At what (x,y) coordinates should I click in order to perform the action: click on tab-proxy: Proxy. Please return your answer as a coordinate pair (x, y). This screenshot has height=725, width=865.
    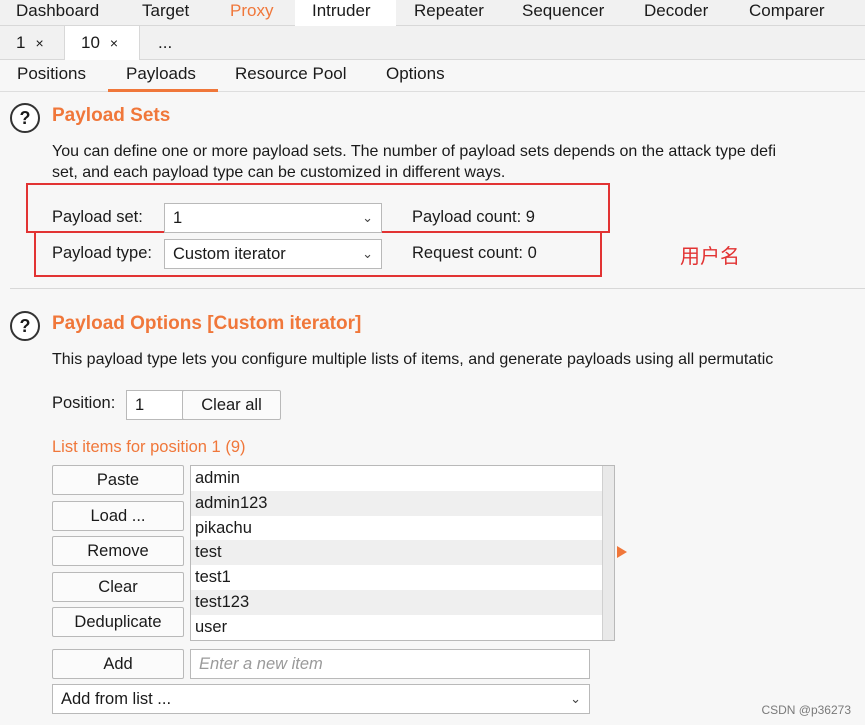
    Looking at the image, I should click on (251, 13).